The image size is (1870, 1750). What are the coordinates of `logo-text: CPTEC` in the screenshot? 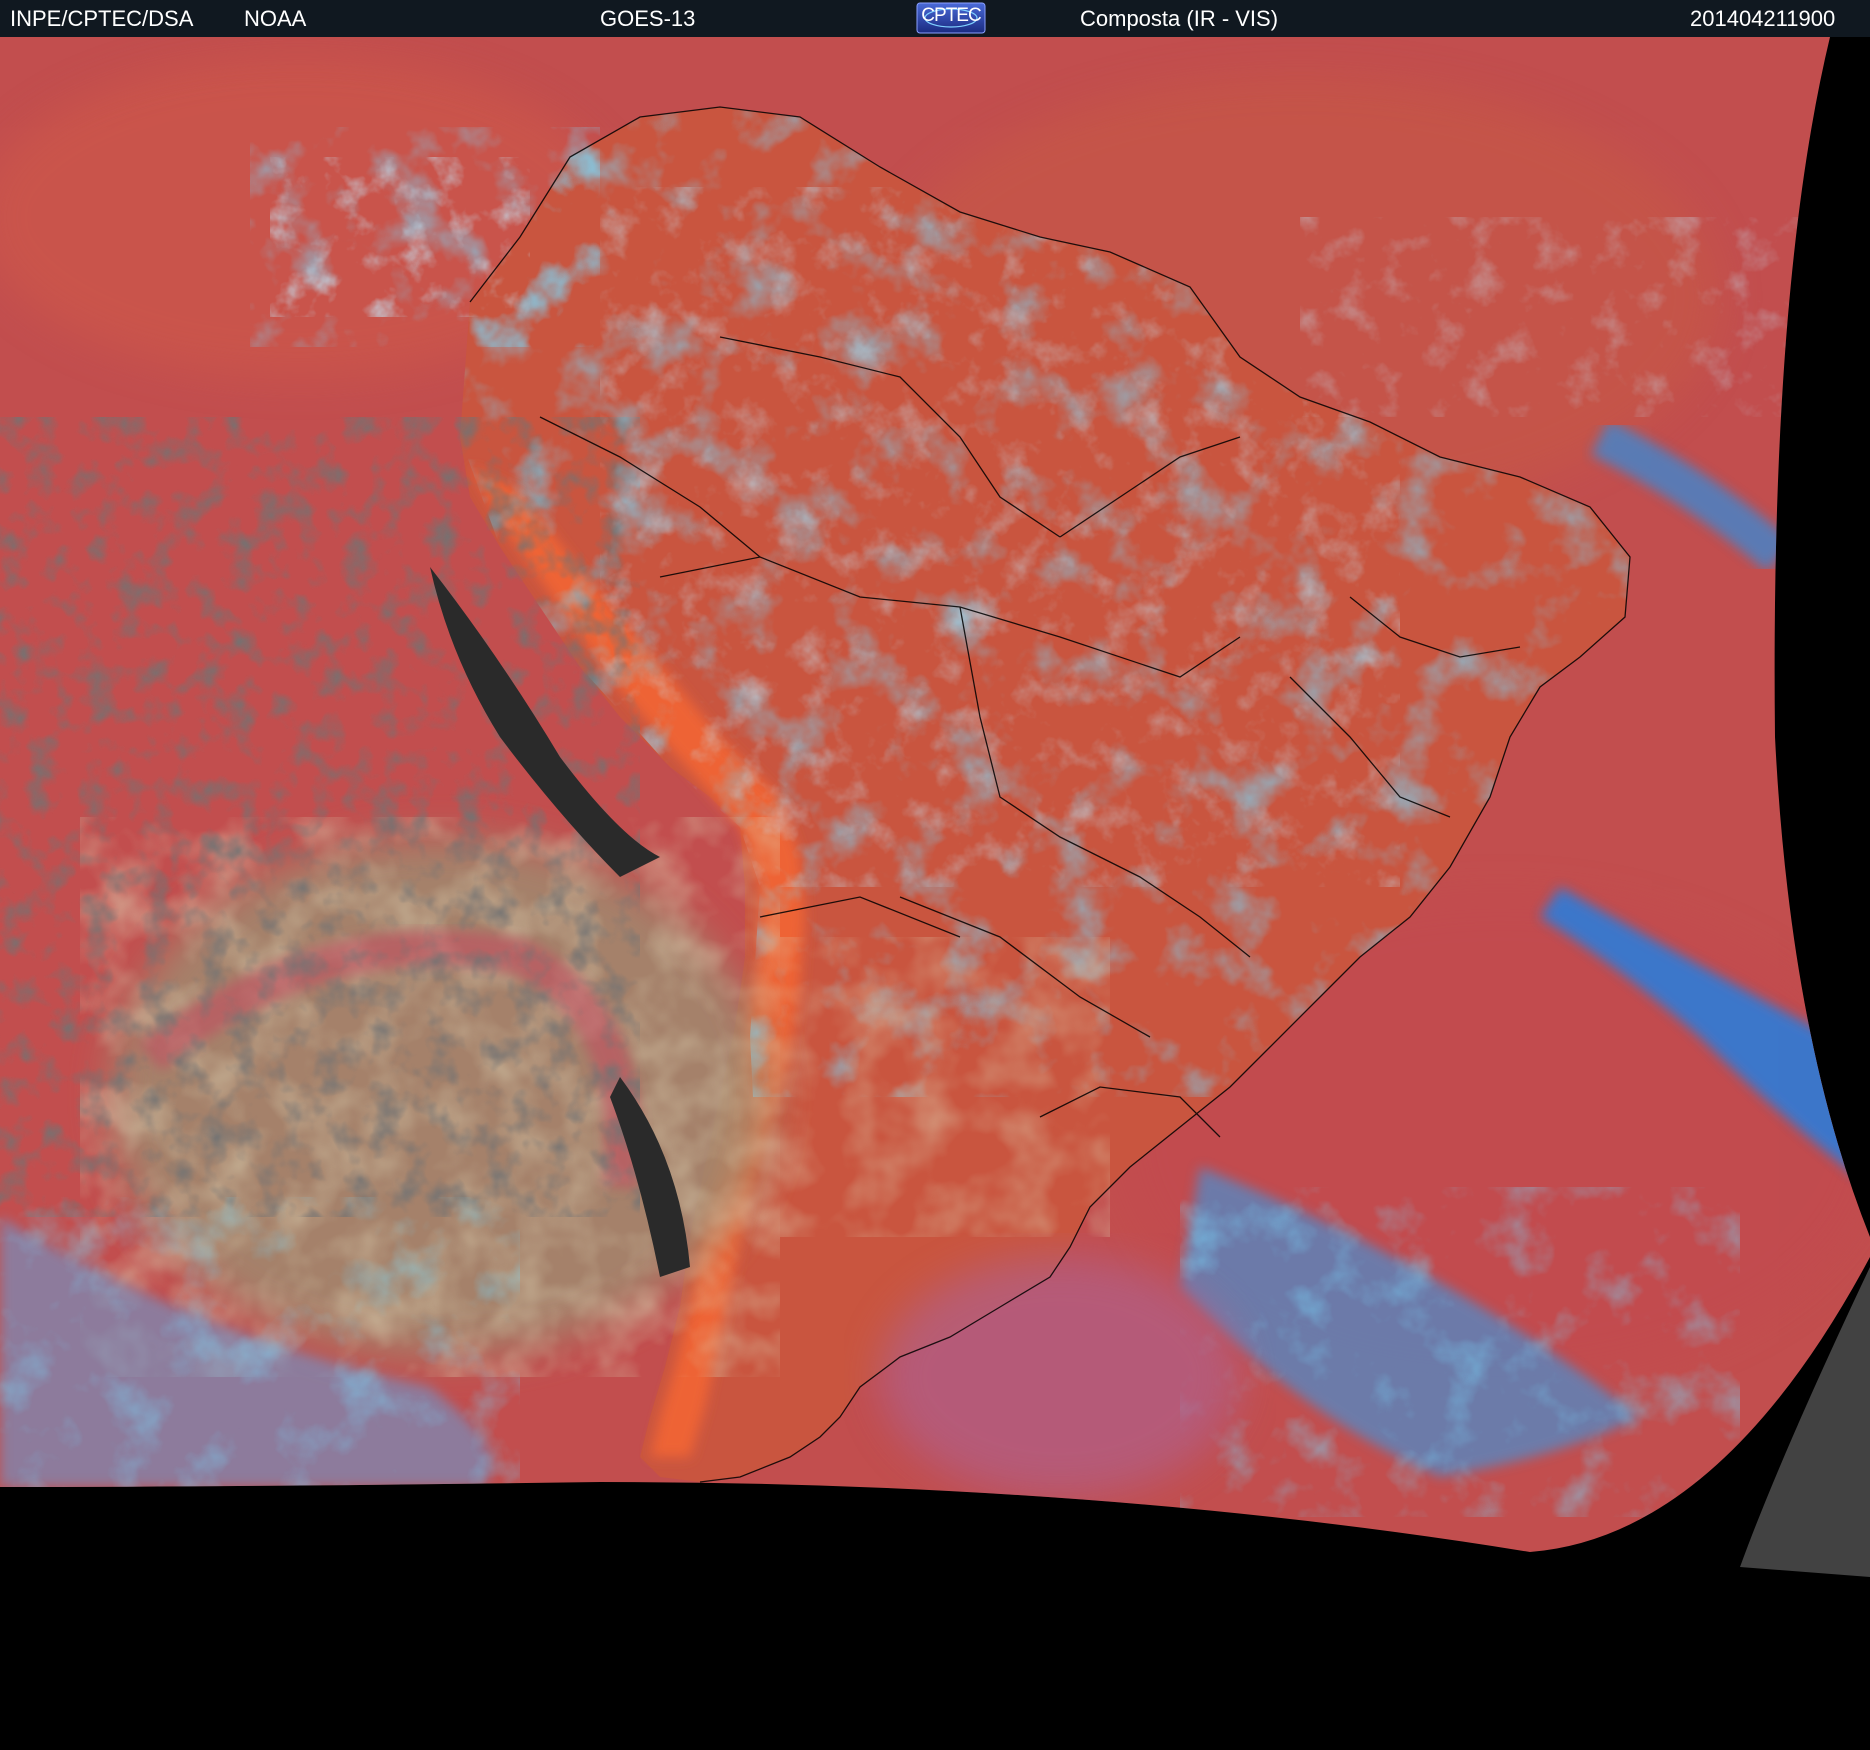 It's located at (951, 15).